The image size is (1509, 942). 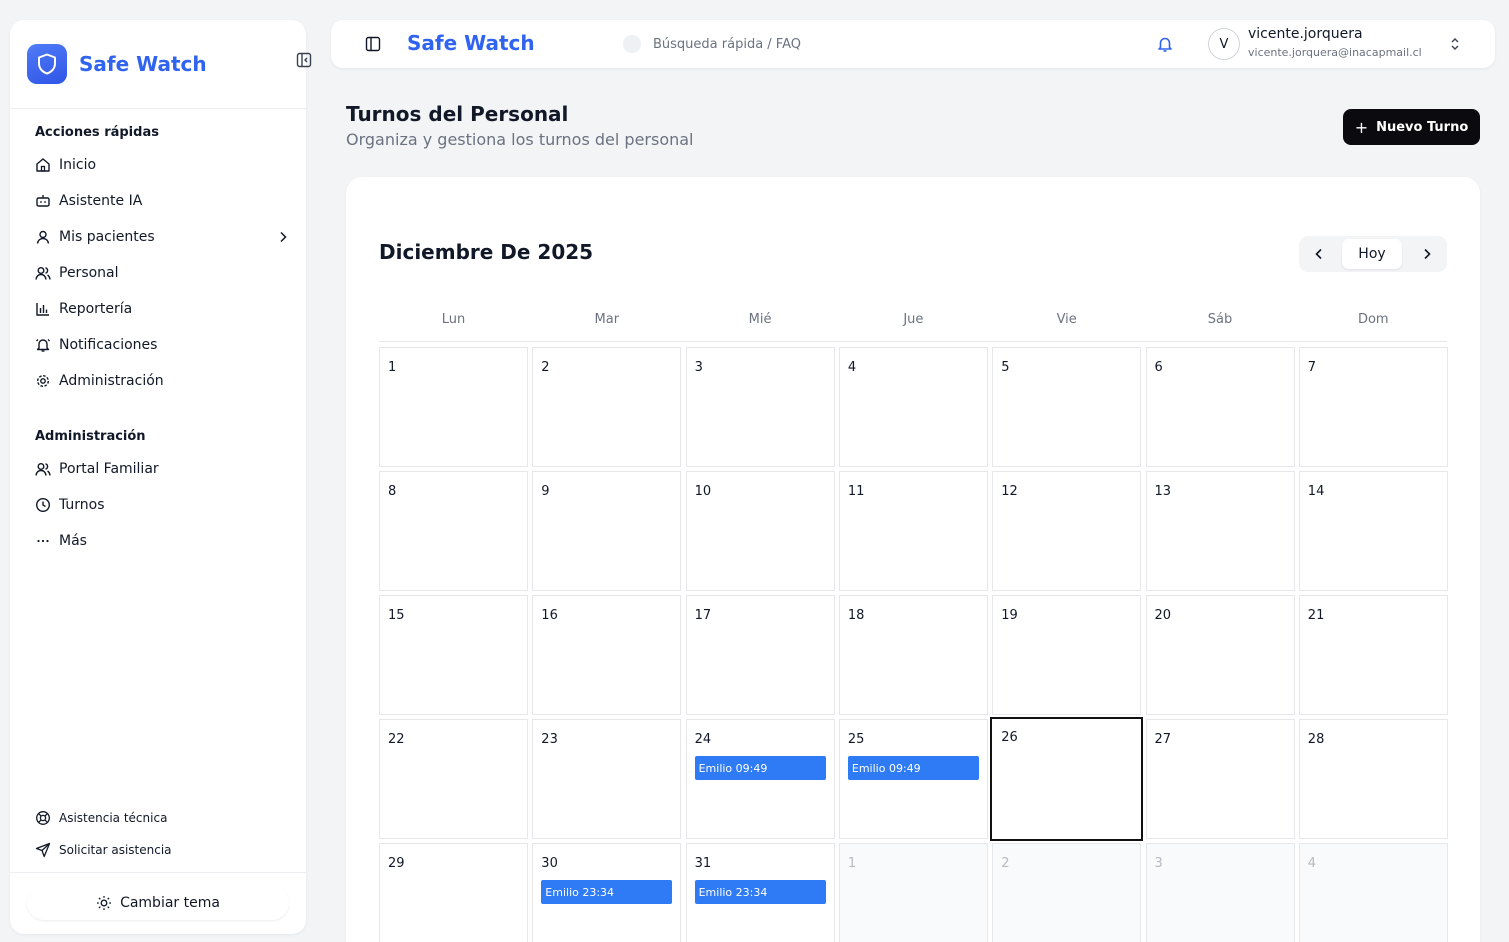 I want to click on calendar-day: 25 Emilio 09:49, so click(x=913, y=779).